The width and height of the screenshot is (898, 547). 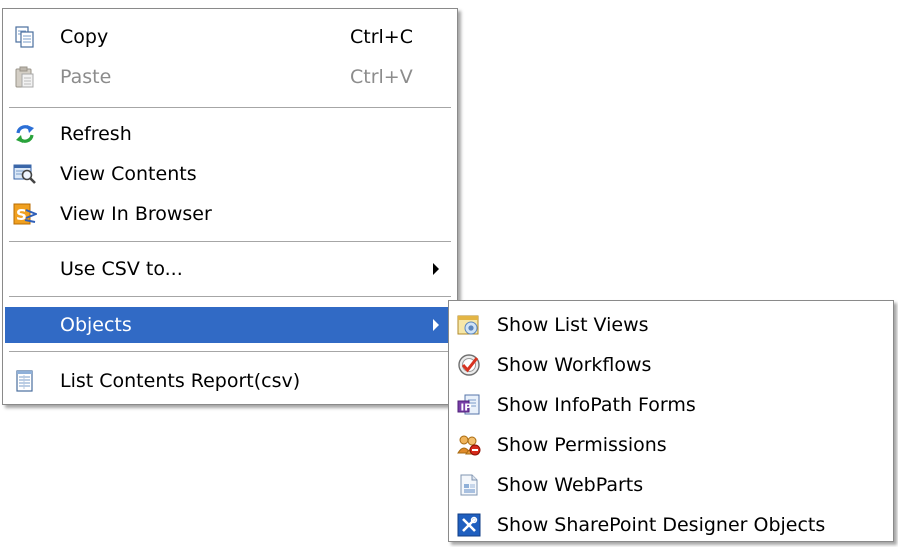 What do you see at coordinates (671, 365) in the screenshot?
I see `submenu-item-show-workflows: Show Workflows` at bounding box center [671, 365].